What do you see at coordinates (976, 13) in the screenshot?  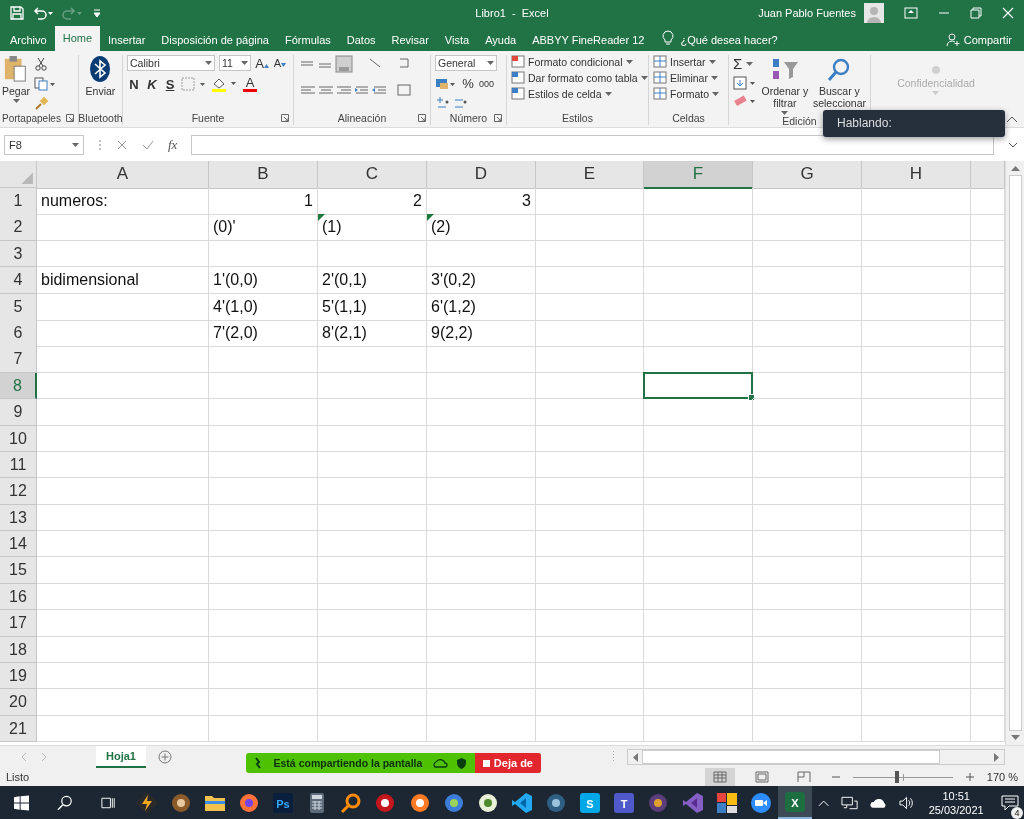 I see `restore-icon` at bounding box center [976, 13].